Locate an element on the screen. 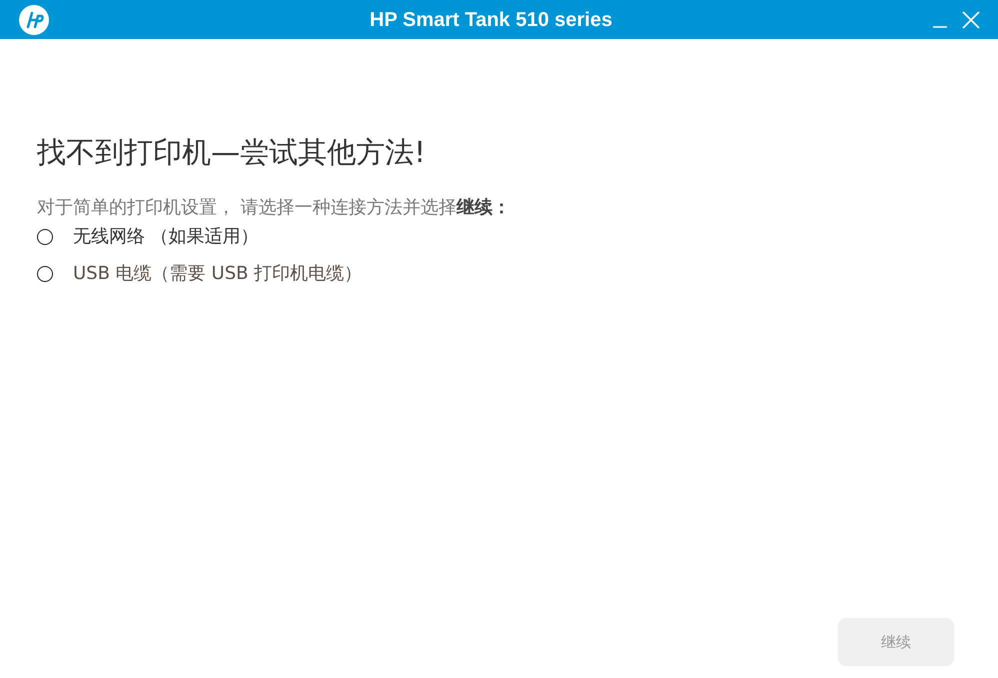 The height and width of the screenshot is (678, 998). option-label: USB 电缆（需要 USB 打印机电缆） is located at coordinates (217, 274).